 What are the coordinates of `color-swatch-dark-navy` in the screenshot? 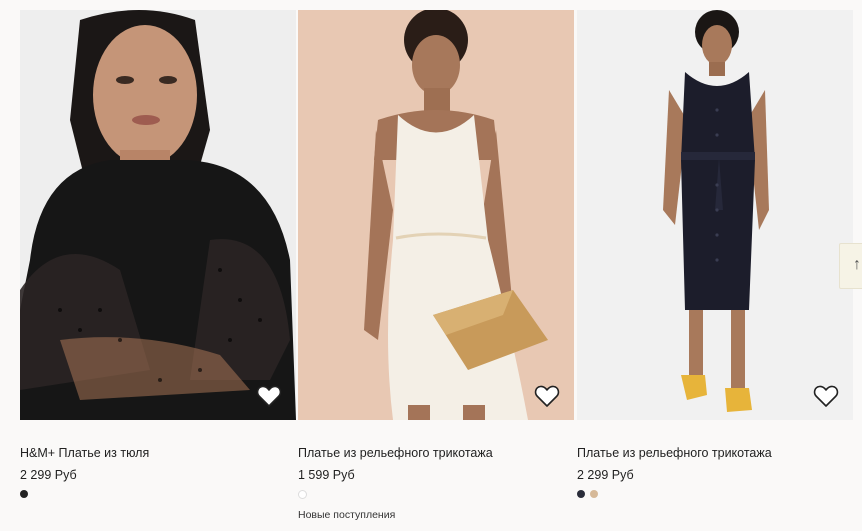 It's located at (581, 494).